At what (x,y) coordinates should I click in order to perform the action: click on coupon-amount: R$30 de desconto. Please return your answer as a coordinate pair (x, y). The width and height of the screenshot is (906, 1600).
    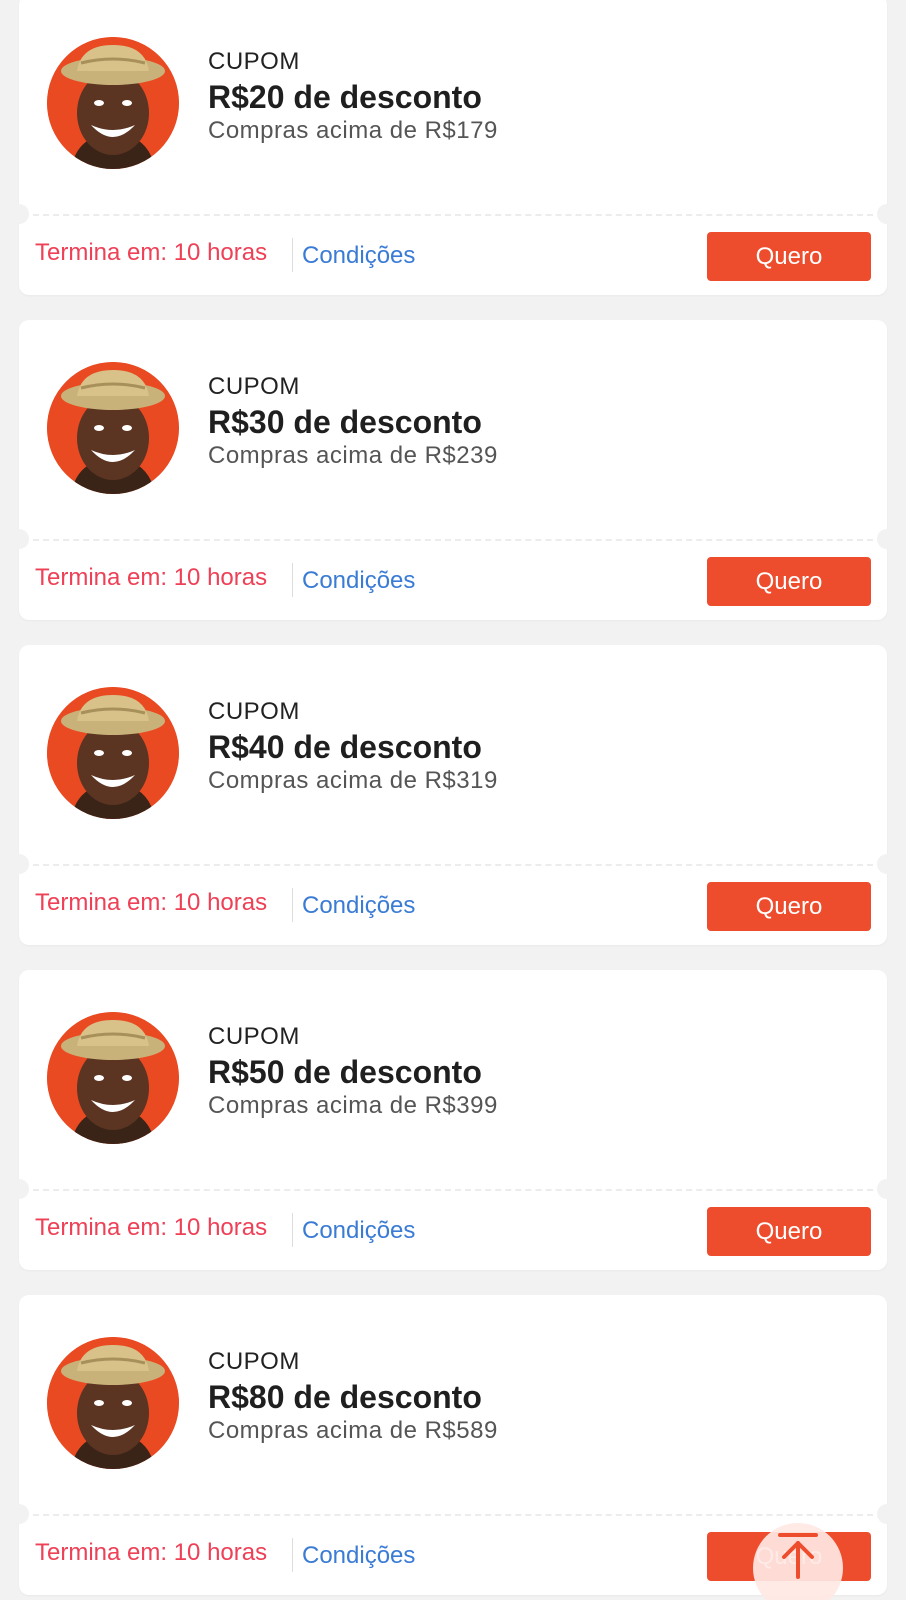
    Looking at the image, I should click on (345, 422).